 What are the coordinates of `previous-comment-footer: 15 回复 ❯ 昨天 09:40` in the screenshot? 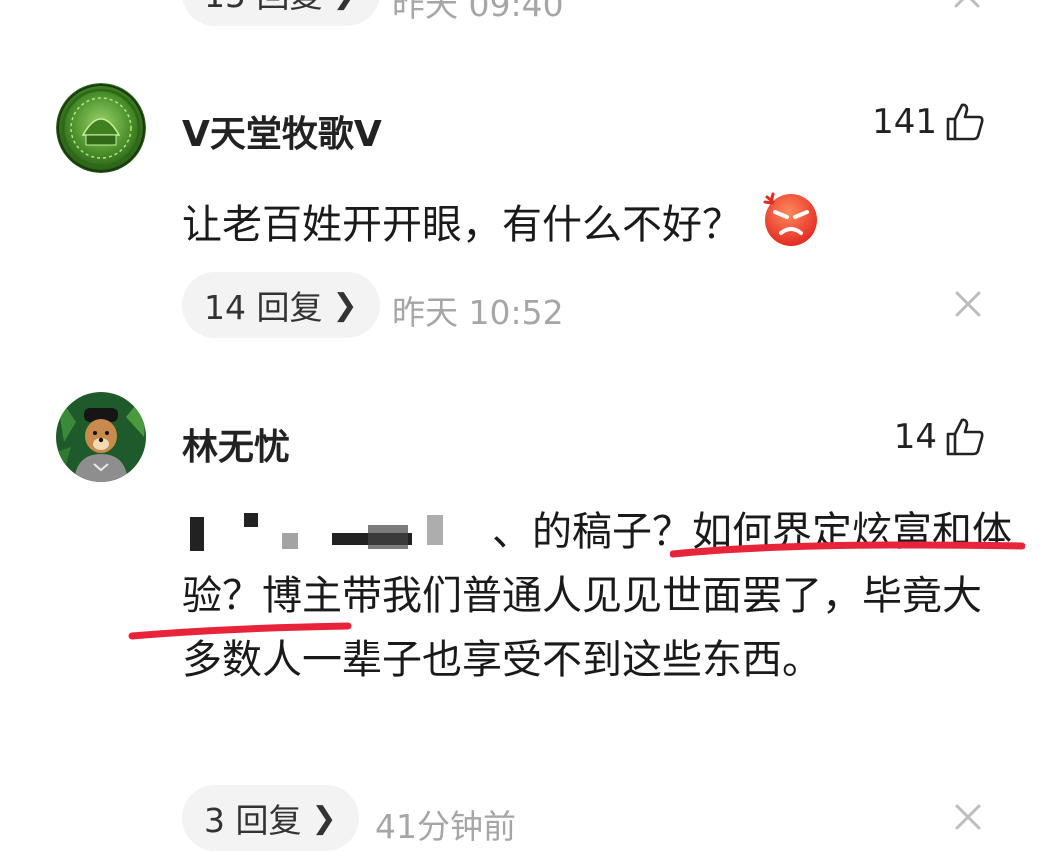 It's located at (520, 15).